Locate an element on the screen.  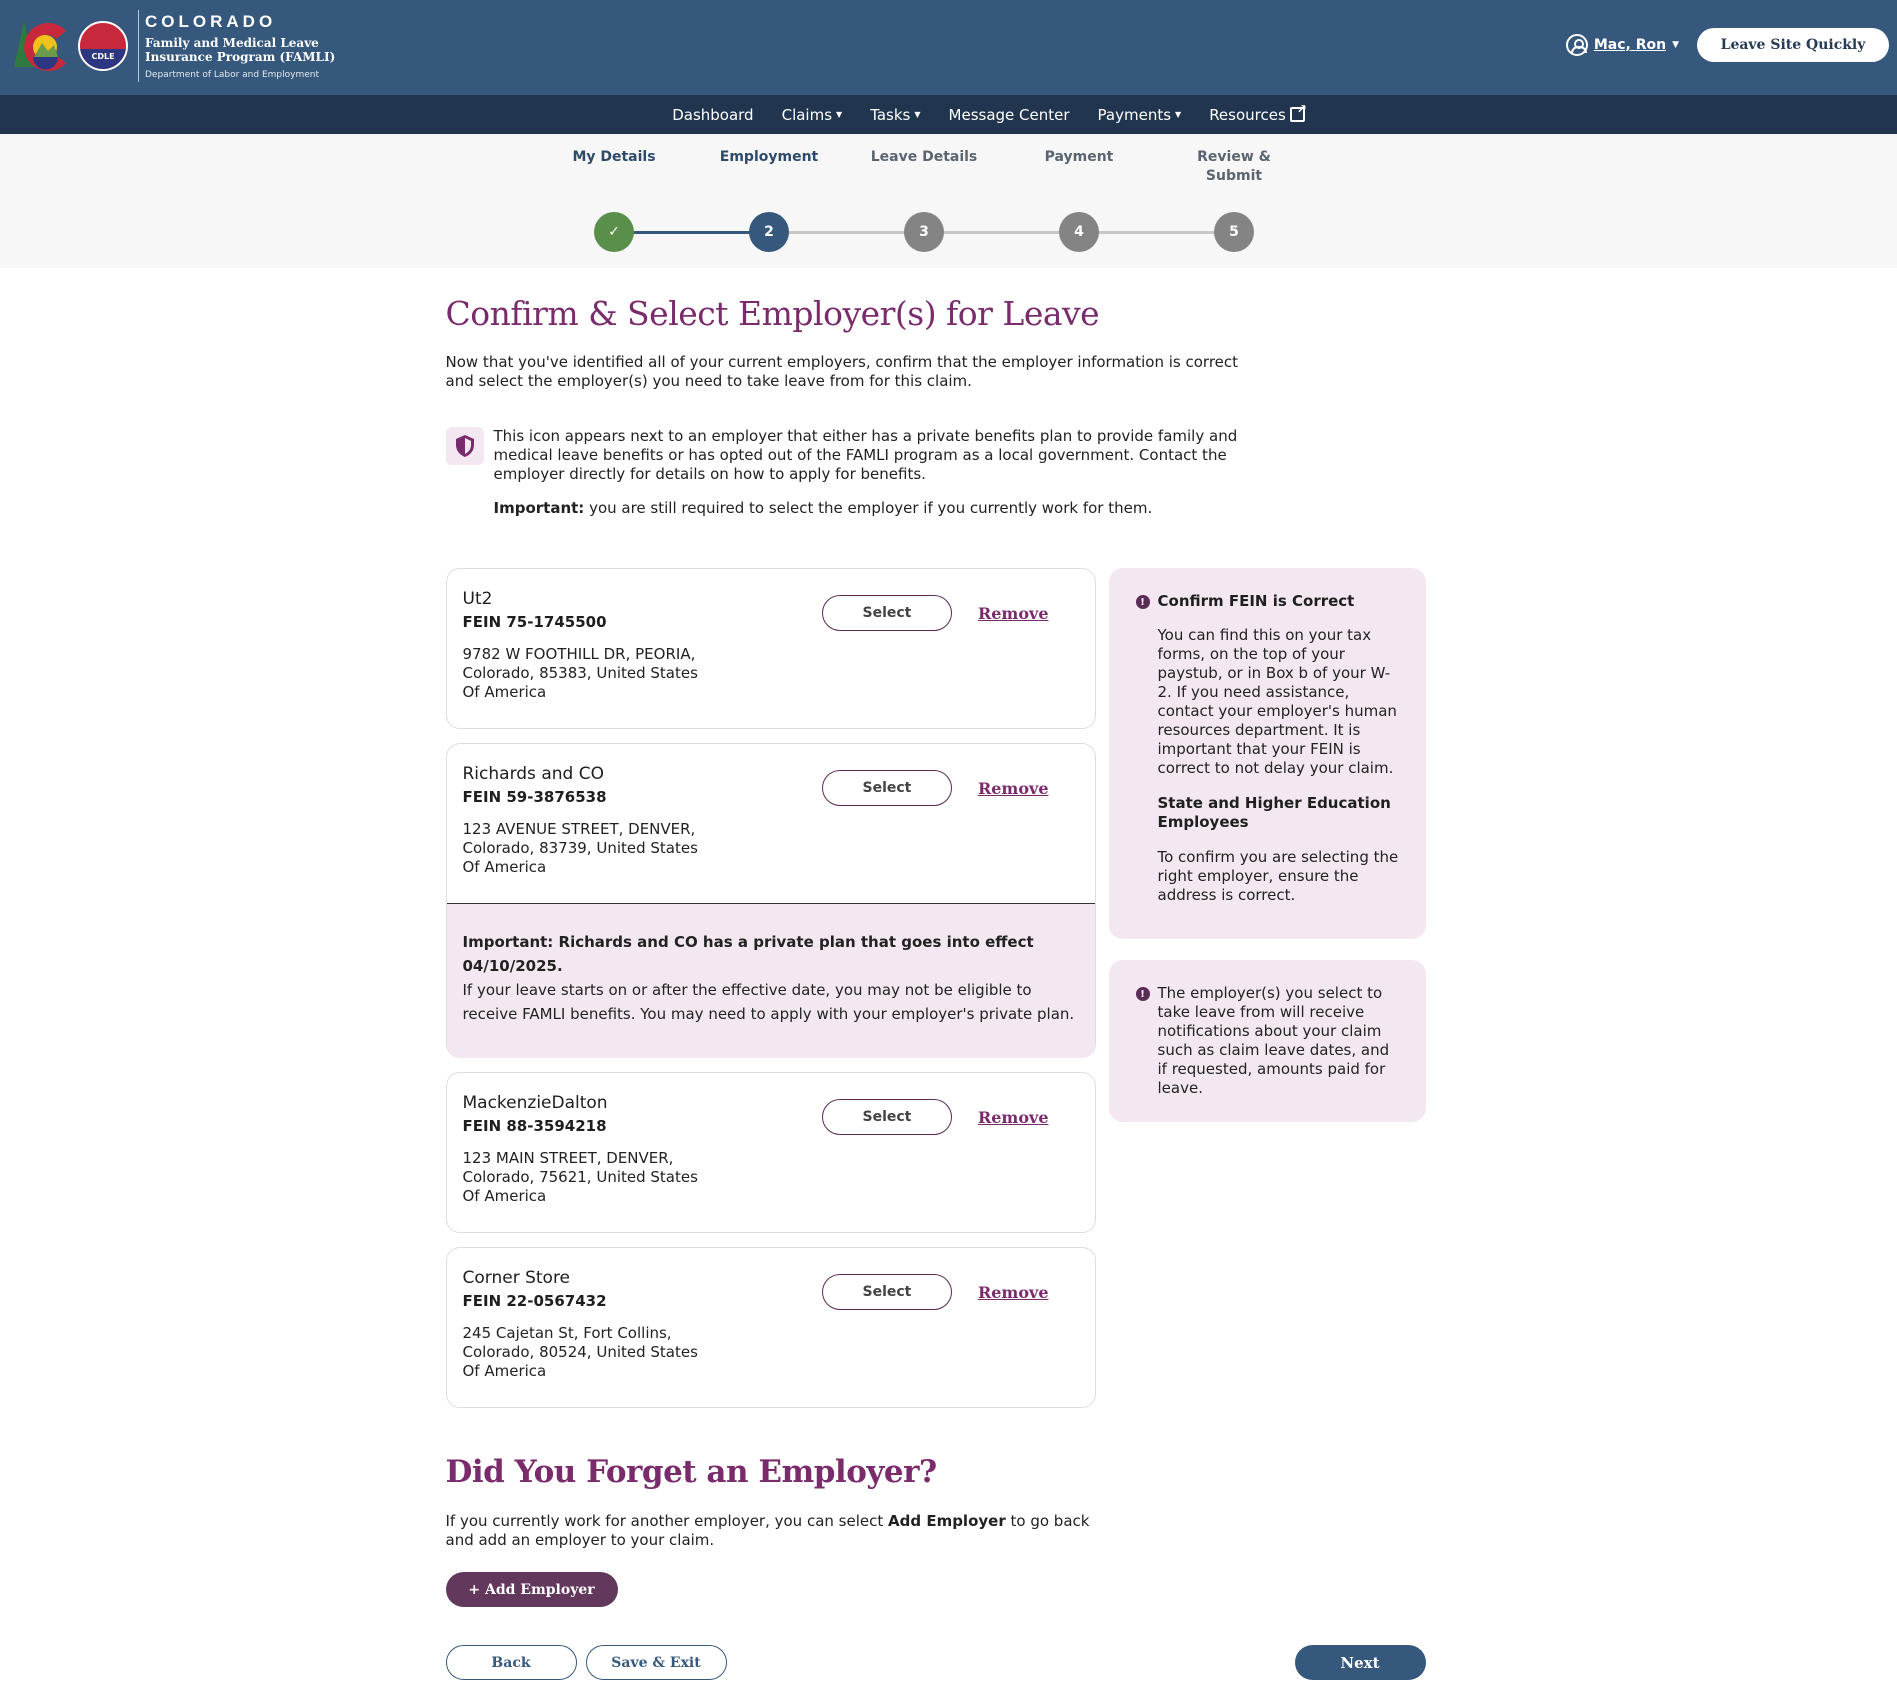
nav-payments: Payments ▼ is located at coordinates (1140, 115).